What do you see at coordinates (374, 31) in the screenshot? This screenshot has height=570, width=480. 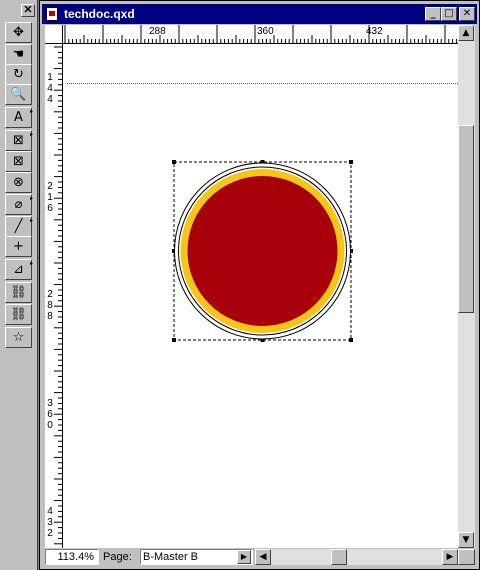 I see `ruler-label-432: 432` at bounding box center [374, 31].